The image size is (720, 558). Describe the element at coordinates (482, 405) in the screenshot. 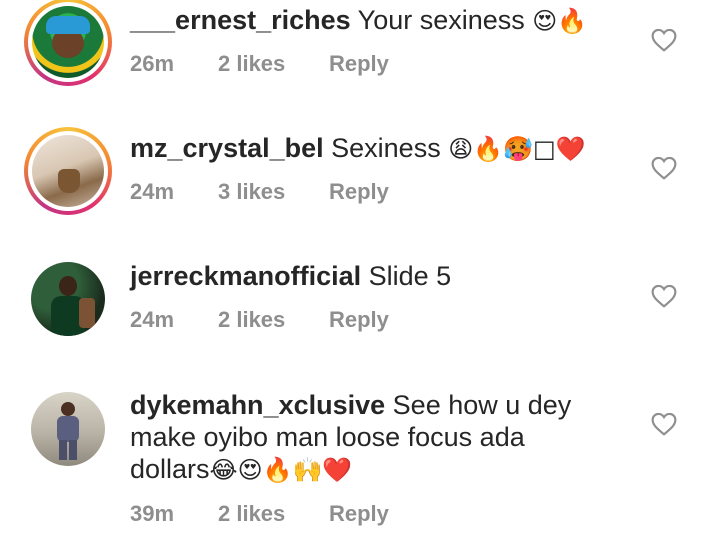

I see `comment-text: See how u dey` at that location.